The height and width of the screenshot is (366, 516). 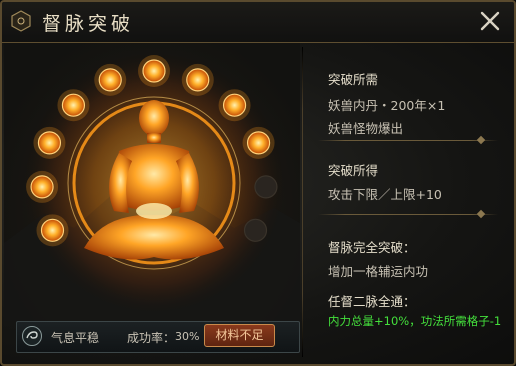 I want to click on title-bar: 督脉突破, so click(x=258, y=22).